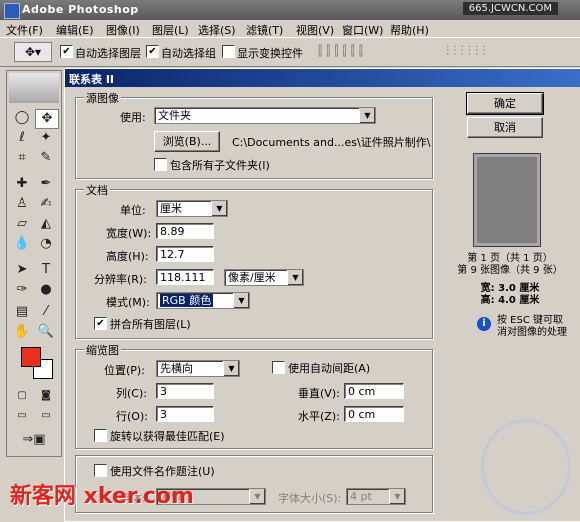 The height and width of the screenshot is (522, 580). Describe the element at coordinates (102, 350) in the screenshot. I see `thumbnails-title: 缩览图` at that location.